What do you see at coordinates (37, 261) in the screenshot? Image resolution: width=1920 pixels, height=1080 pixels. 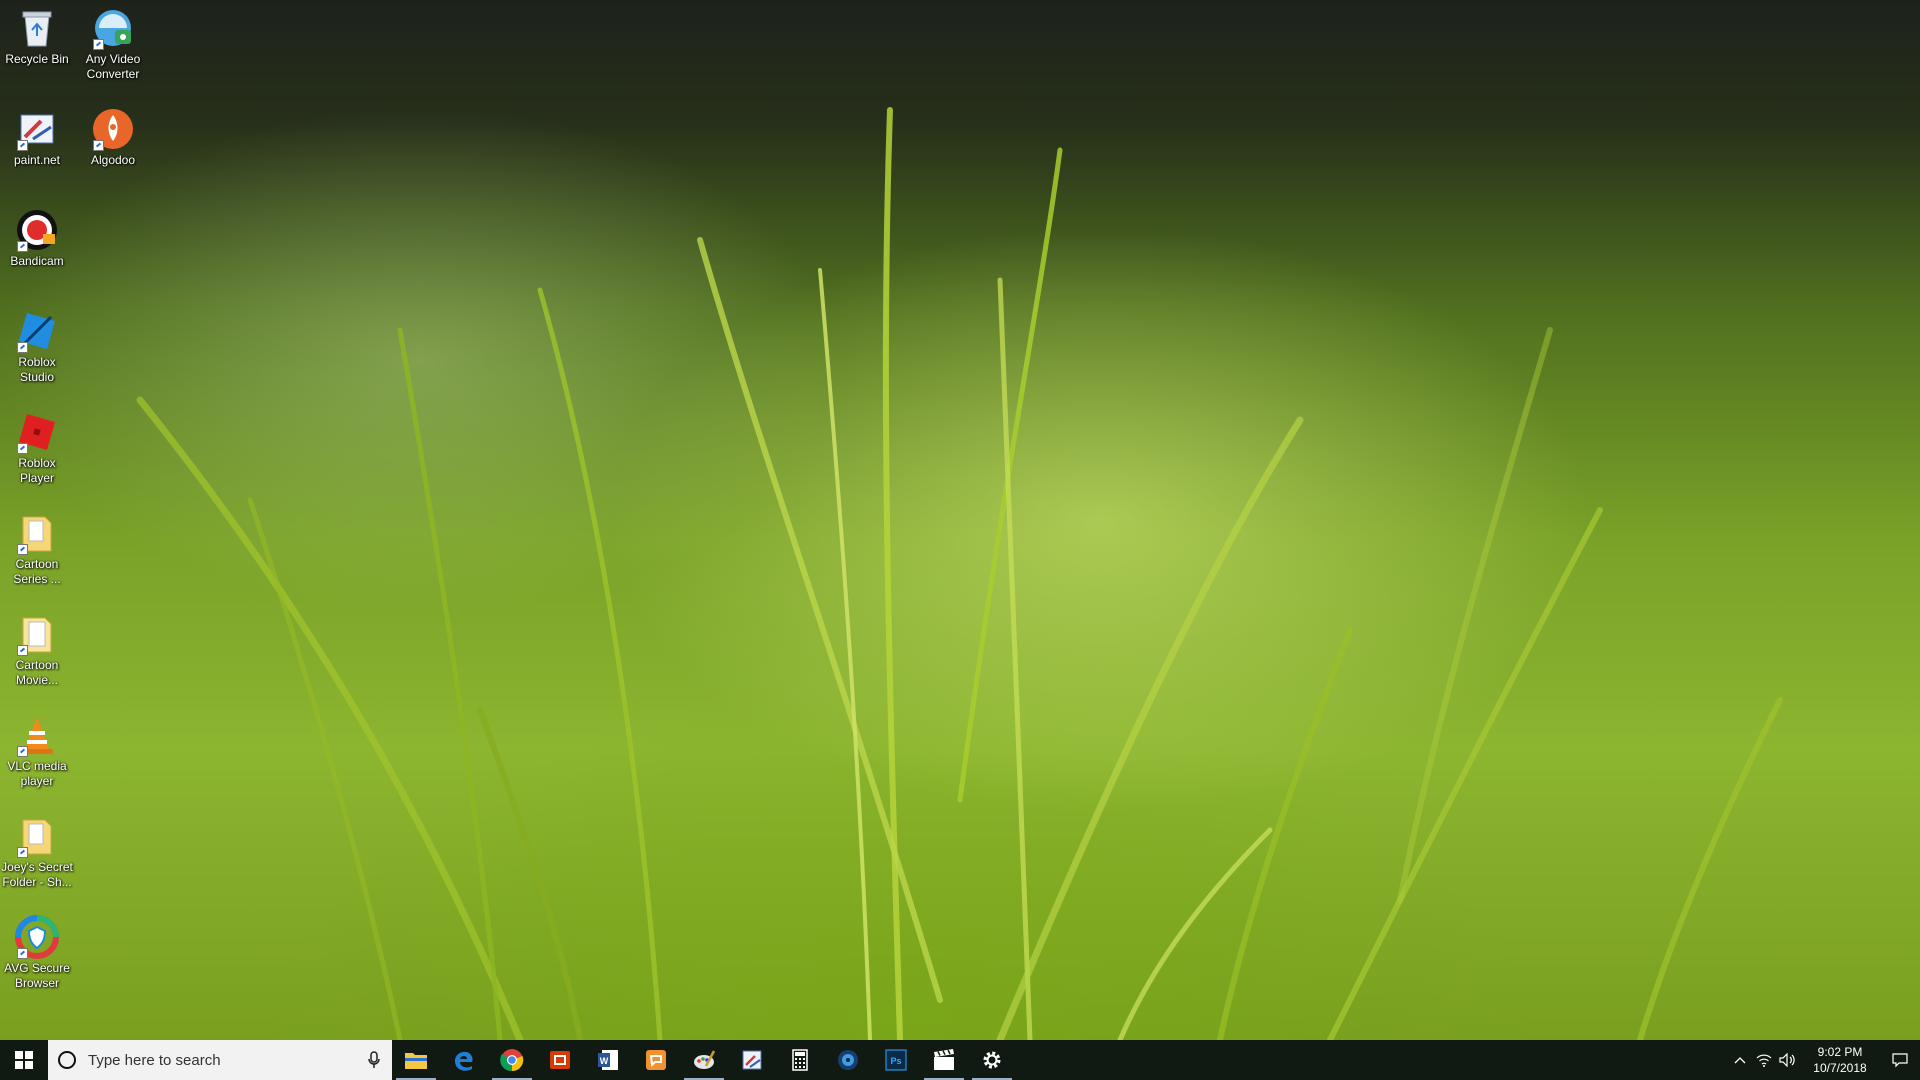 I see `desktop-icon-label: Bandicam` at bounding box center [37, 261].